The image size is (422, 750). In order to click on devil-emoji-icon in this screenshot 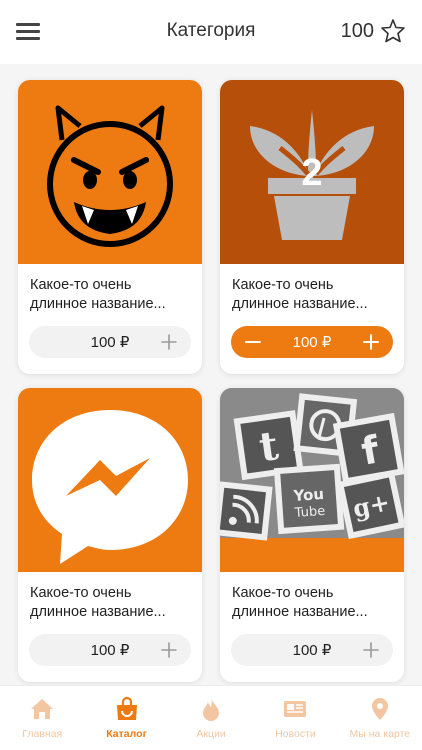, I will do `click(110, 176)`.